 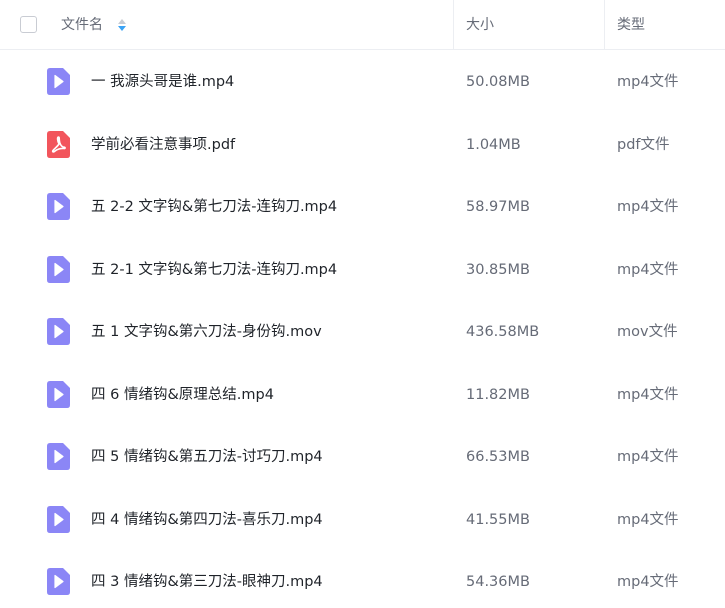 I want to click on file-size: 436.58MB, so click(x=503, y=332).